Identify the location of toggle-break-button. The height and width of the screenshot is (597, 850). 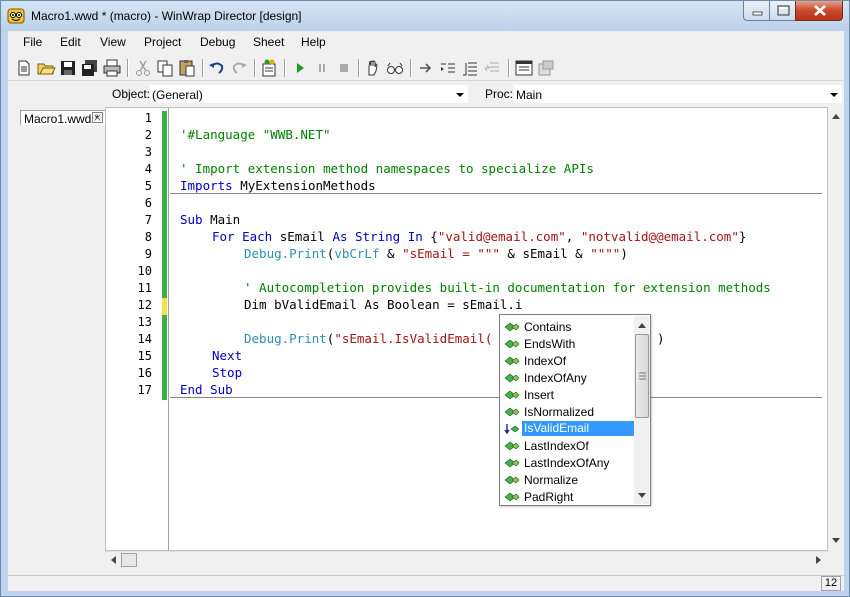
(373, 68).